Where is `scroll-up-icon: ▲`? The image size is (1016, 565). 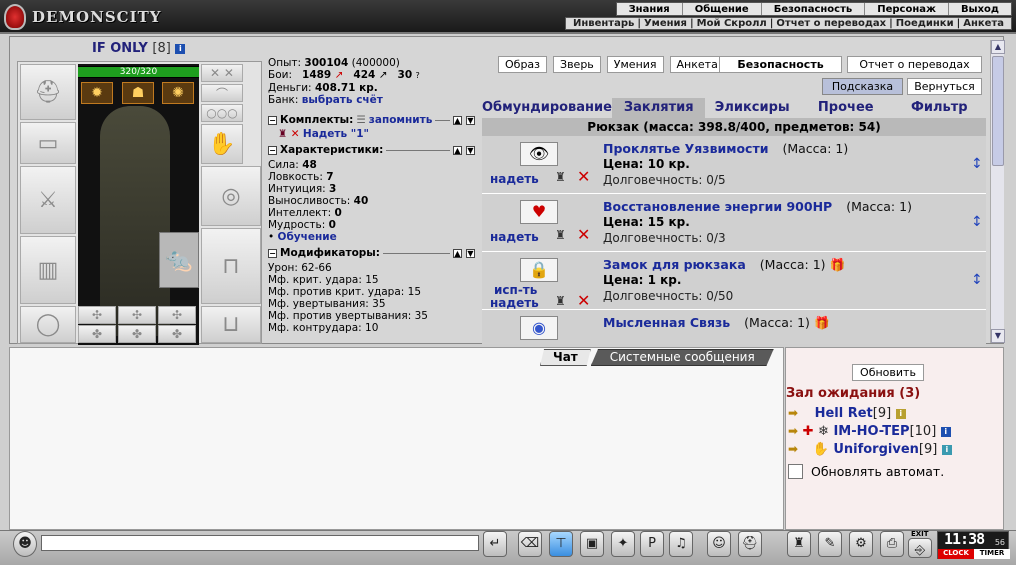
scroll-up-icon: ▲ is located at coordinates (998, 47).